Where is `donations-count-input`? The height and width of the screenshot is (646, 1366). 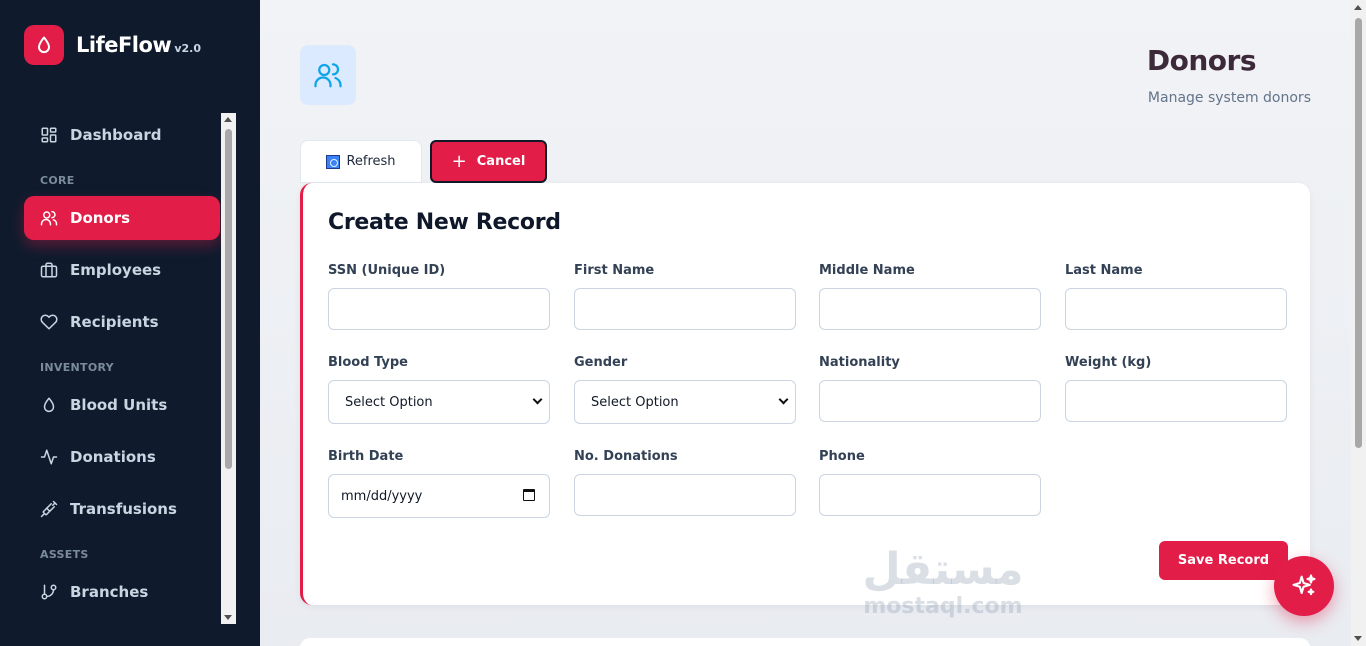
donations-count-input is located at coordinates (685, 495).